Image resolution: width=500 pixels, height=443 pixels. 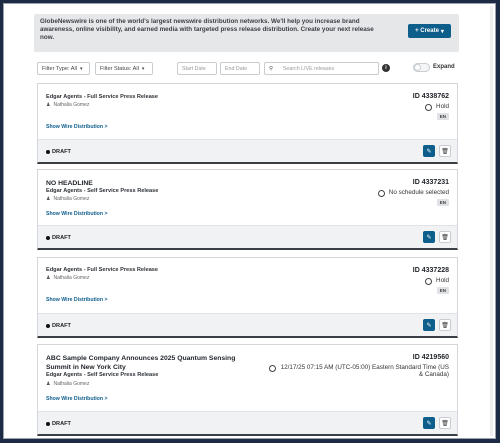 What do you see at coordinates (60, 68) in the screenshot?
I see `filter-type-label: Filter Type: All` at bounding box center [60, 68].